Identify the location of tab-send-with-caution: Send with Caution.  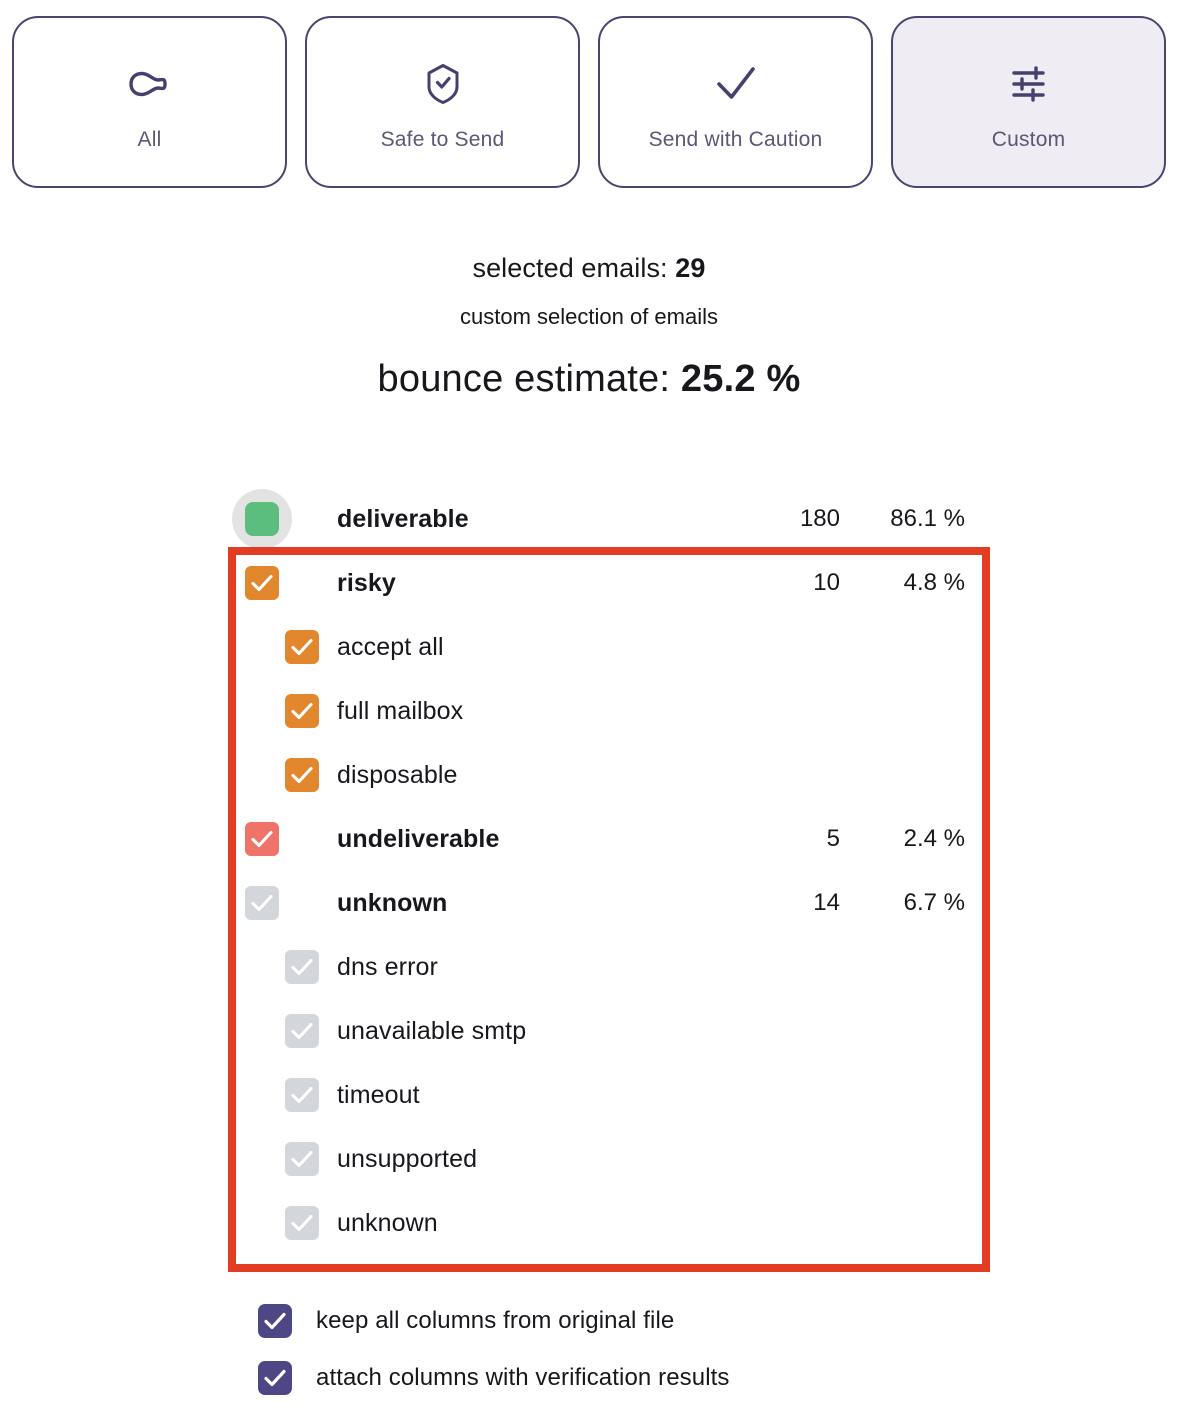
(735, 102).